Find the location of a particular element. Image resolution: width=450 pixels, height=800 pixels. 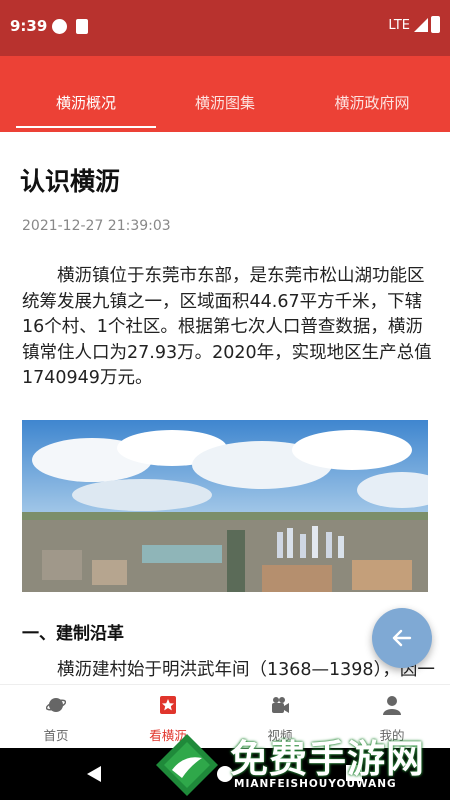

notification-icon is located at coordinates (59, 26).